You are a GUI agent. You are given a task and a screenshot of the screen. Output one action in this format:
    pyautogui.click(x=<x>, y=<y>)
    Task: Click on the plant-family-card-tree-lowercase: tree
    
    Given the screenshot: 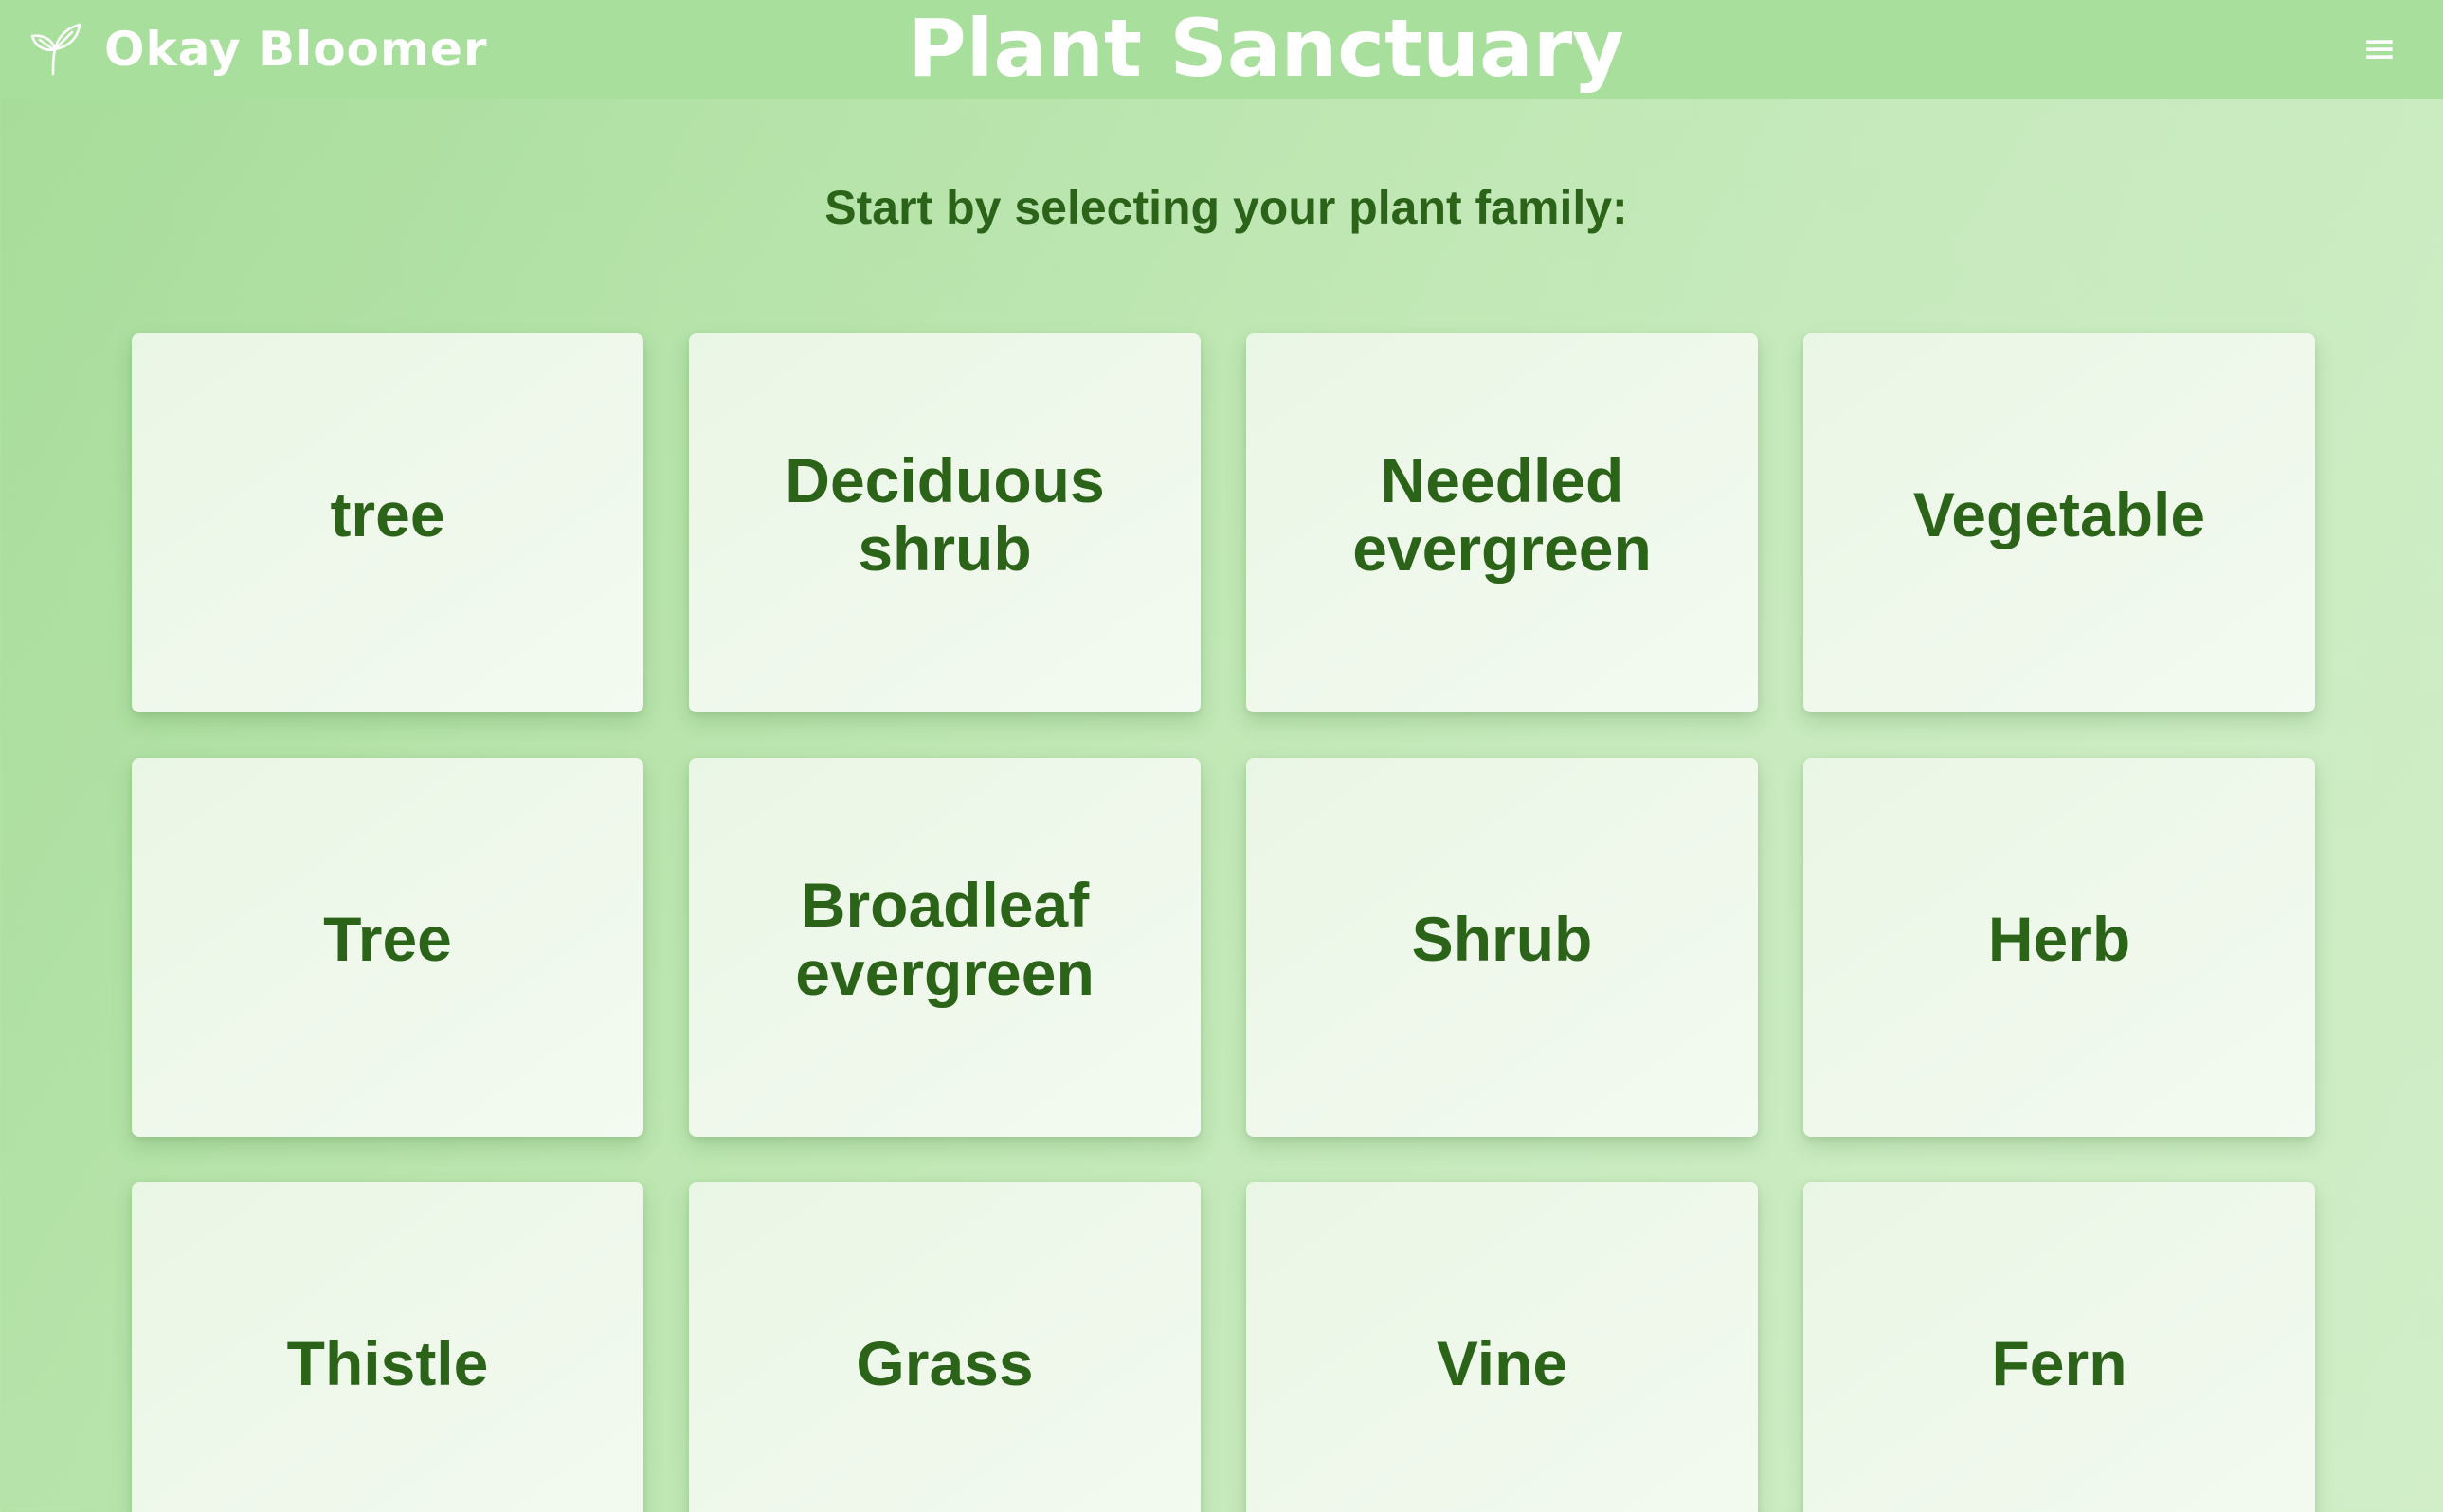 What is the action you would take?
    pyautogui.click(x=387, y=522)
    